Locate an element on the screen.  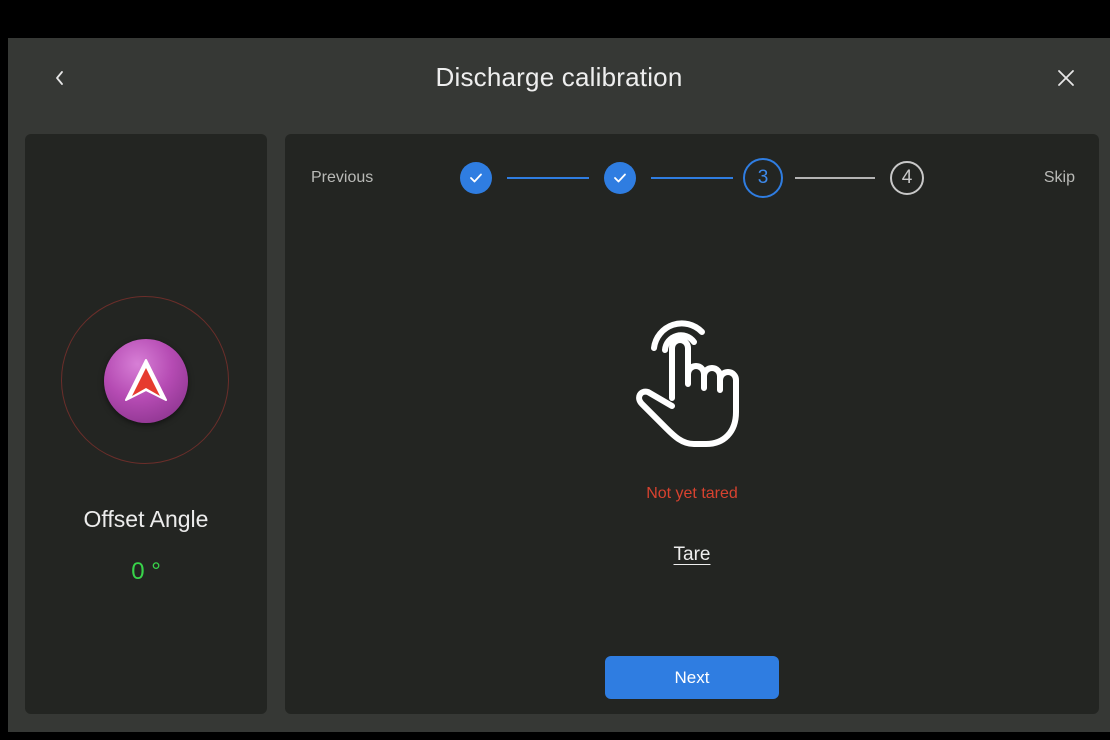
skip-button: Skip is located at coordinates (1059, 178).